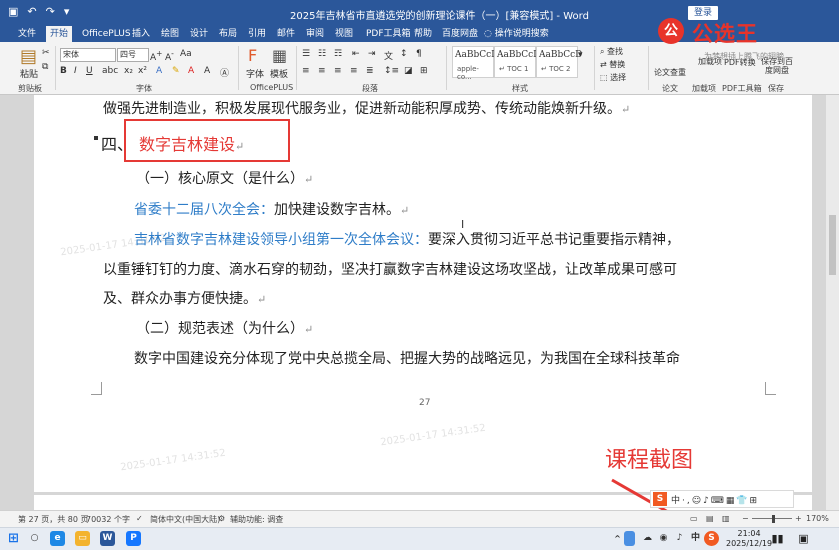 The width and height of the screenshot is (839, 550). What do you see at coordinates (13, 11) in the screenshot?
I see `save-icon: ▣` at bounding box center [13, 11].